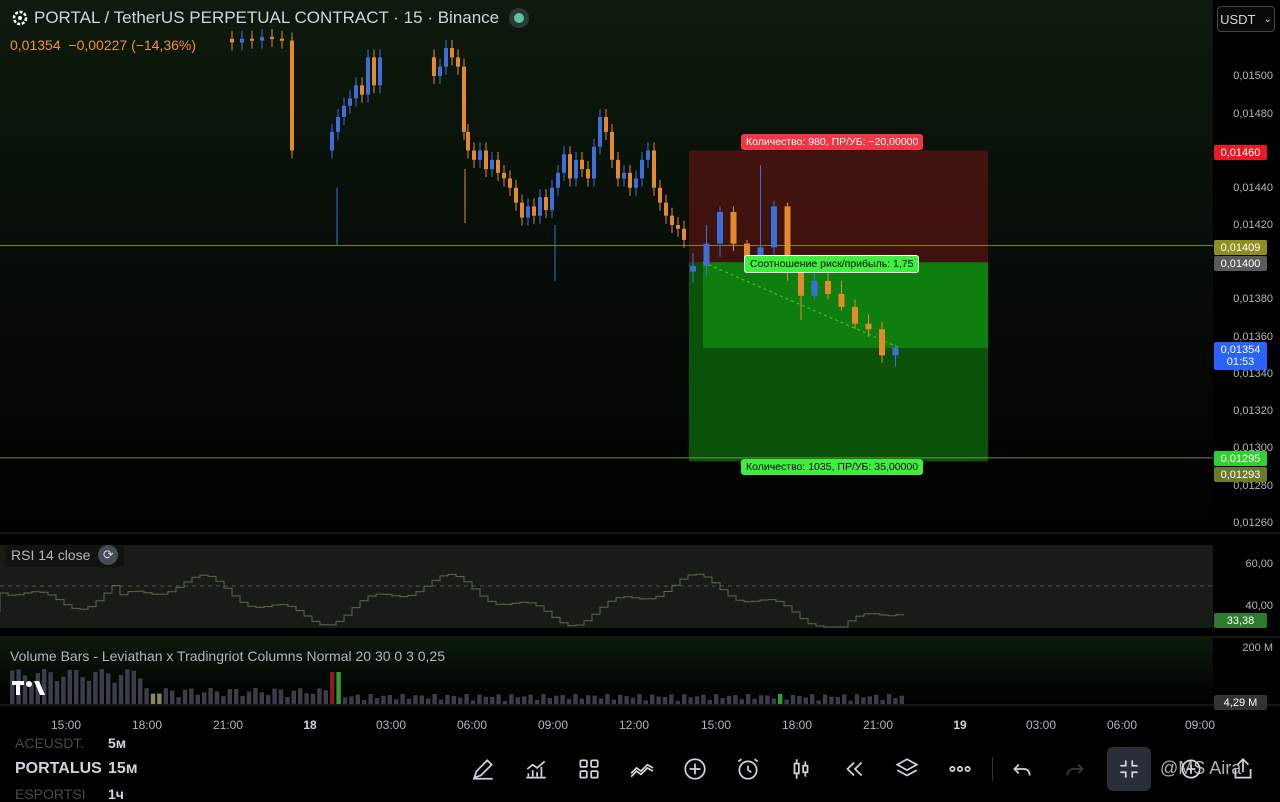 This screenshot has width=1280, height=802. I want to click on risk-reward-label: Соотношение риск/прибыль: 1,75, so click(832, 264).